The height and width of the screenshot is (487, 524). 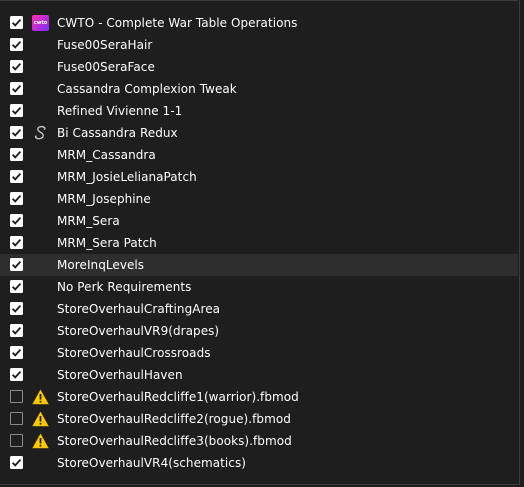 I want to click on mod-row: MoreInqLevels, so click(x=259, y=265).